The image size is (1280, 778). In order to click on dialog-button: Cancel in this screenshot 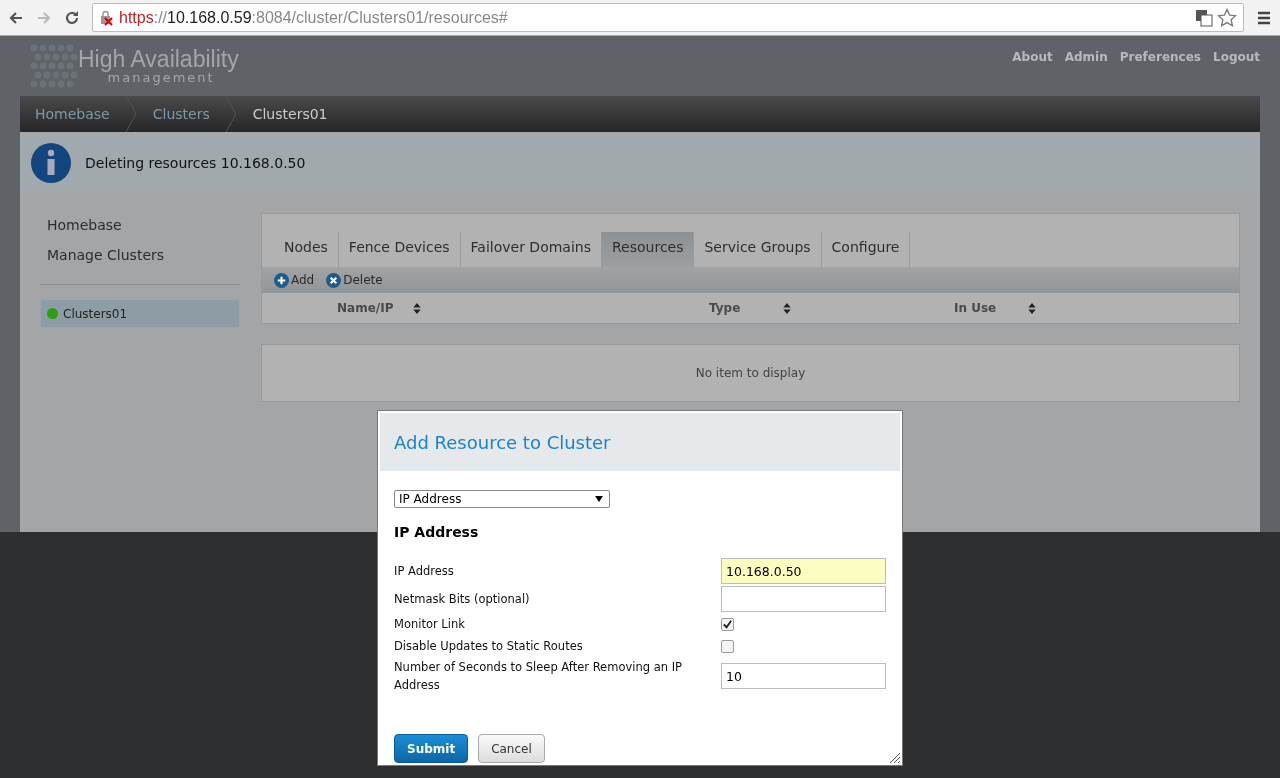, I will do `click(511, 748)`.